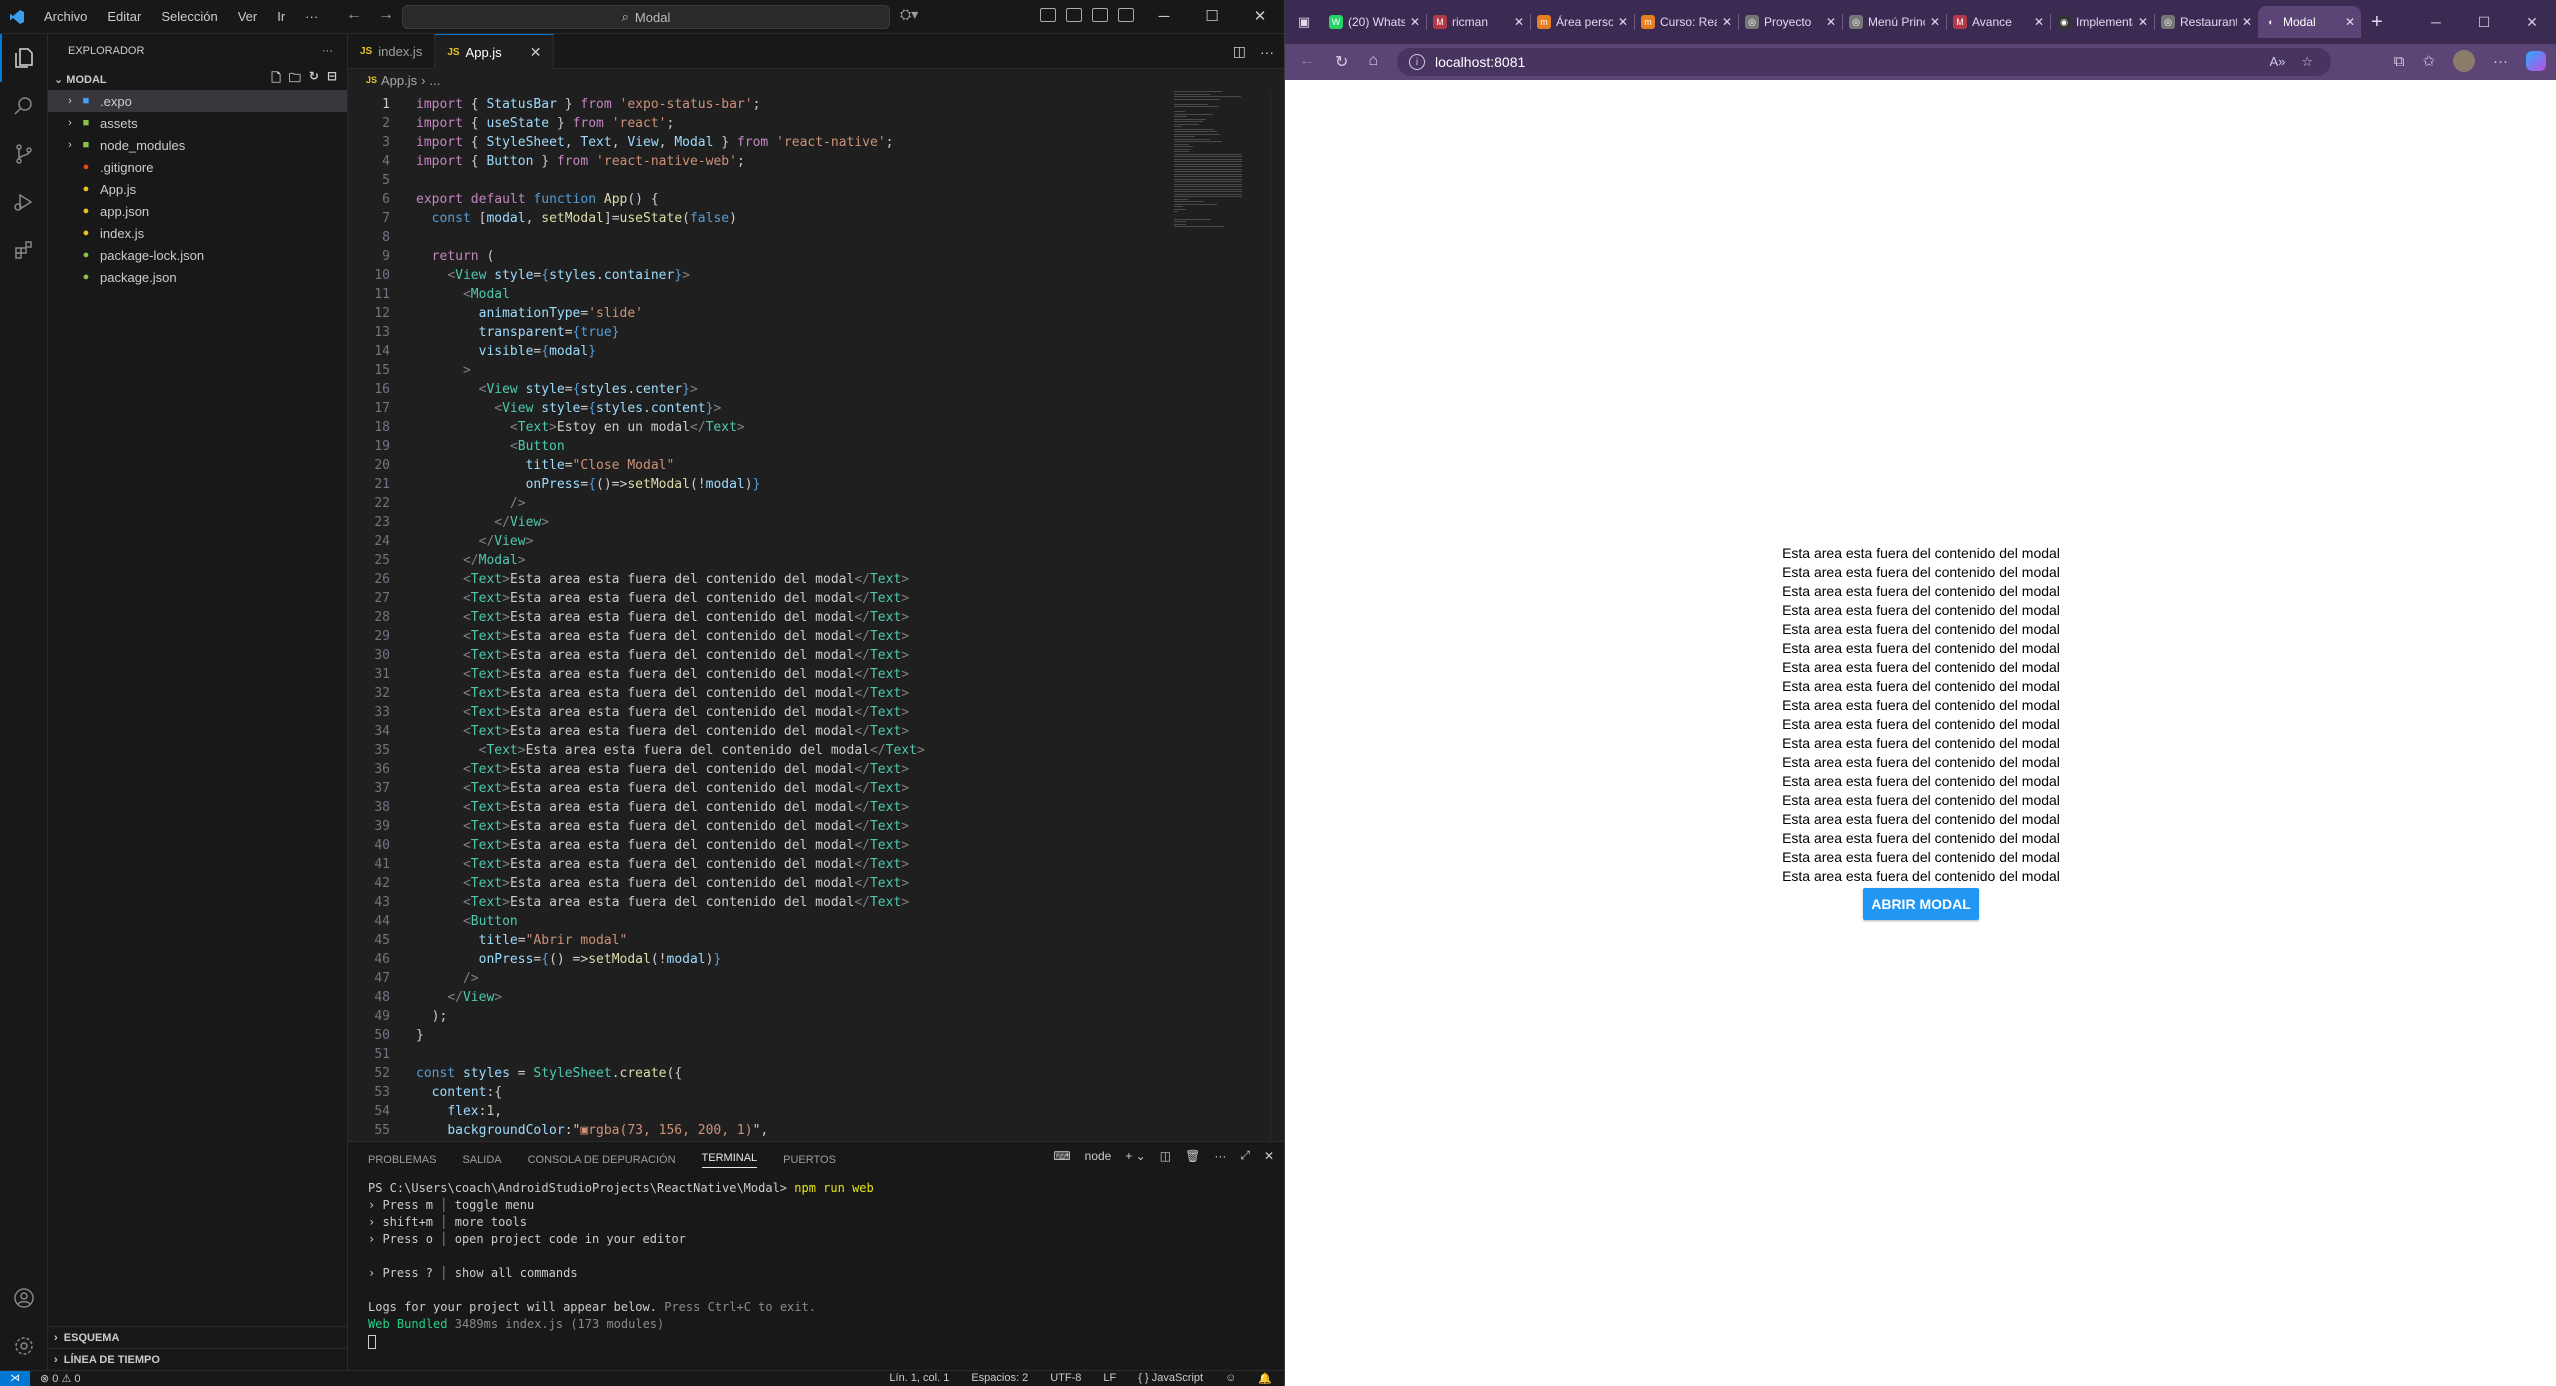 This screenshot has width=2556, height=1386. Describe the element at coordinates (24, 154) in the screenshot. I see `source-control-icon` at that location.